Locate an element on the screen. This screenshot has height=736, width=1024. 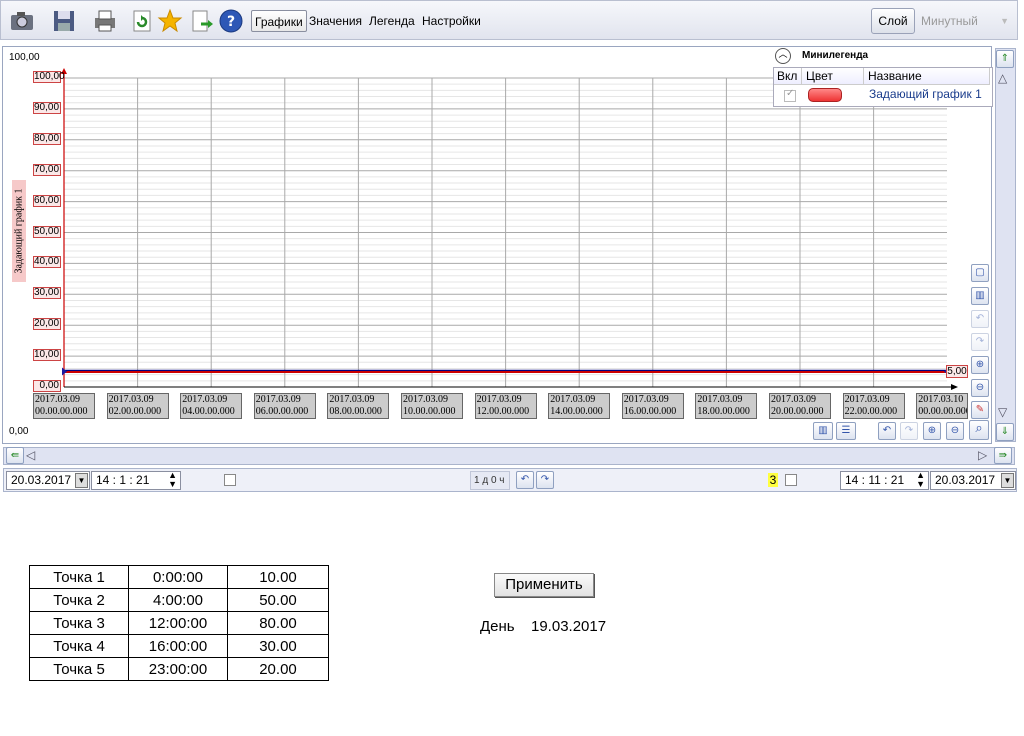
x-tick-time: 12.00.00.000 is located at coordinates (503, 411).